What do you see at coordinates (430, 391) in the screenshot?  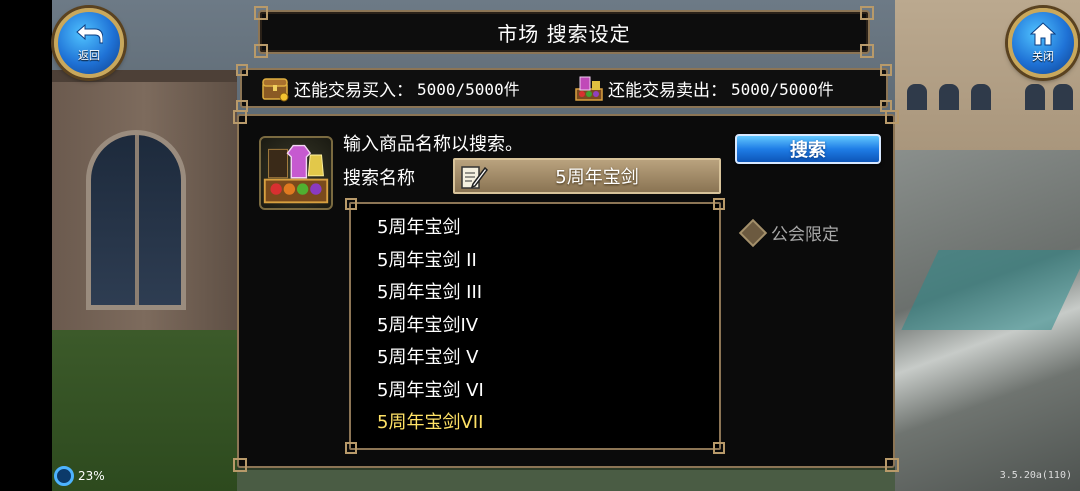 I see `list-item: 5周年宝剑 VI` at bounding box center [430, 391].